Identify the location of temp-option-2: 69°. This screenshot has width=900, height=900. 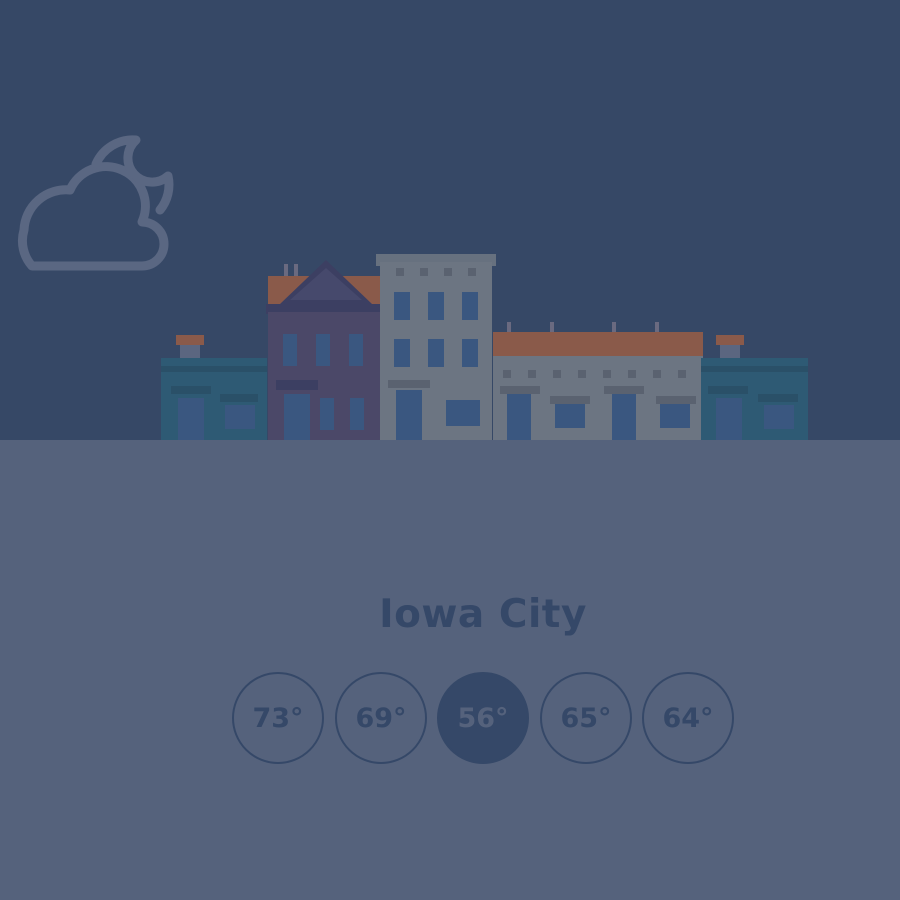
(381, 718).